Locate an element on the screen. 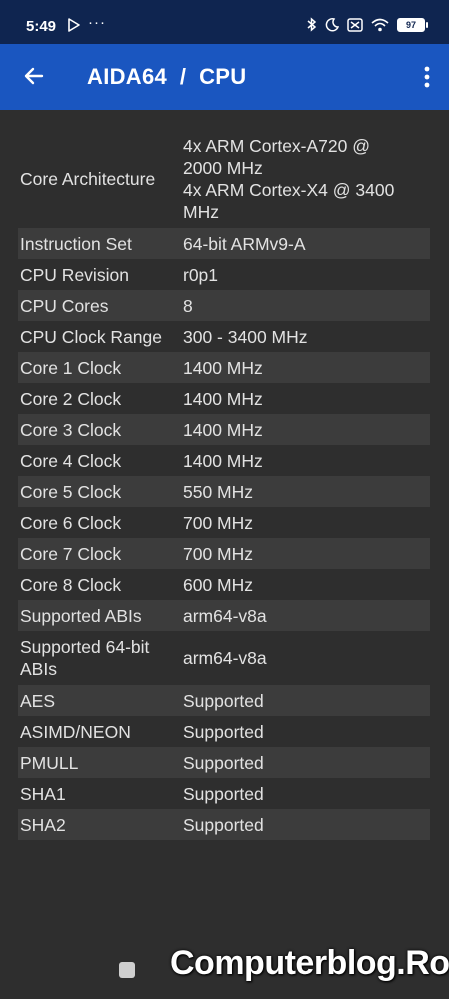 The height and width of the screenshot is (999, 449). row-label-line: ABIs is located at coordinates (38, 669).